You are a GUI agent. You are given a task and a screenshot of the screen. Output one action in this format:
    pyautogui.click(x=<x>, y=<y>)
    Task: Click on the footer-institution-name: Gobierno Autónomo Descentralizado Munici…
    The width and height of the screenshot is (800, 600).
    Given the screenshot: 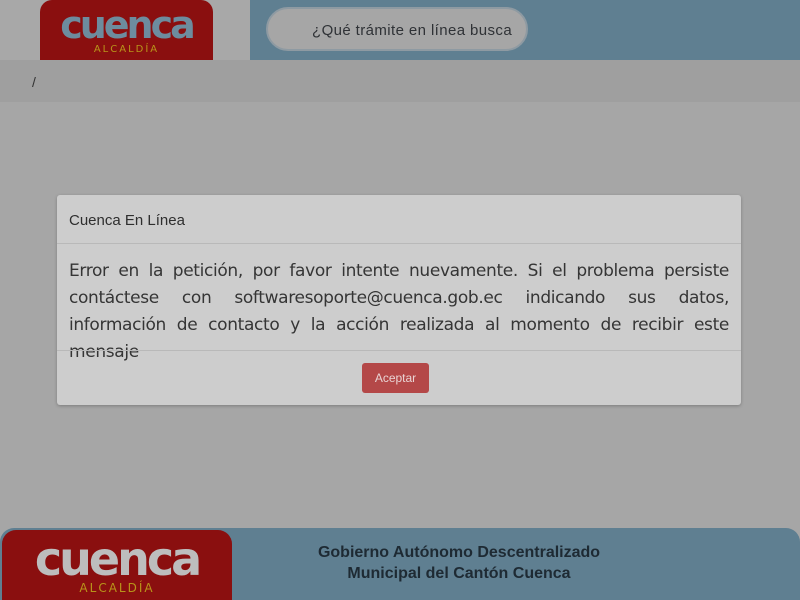 What is the action you would take?
    pyautogui.click(x=459, y=563)
    